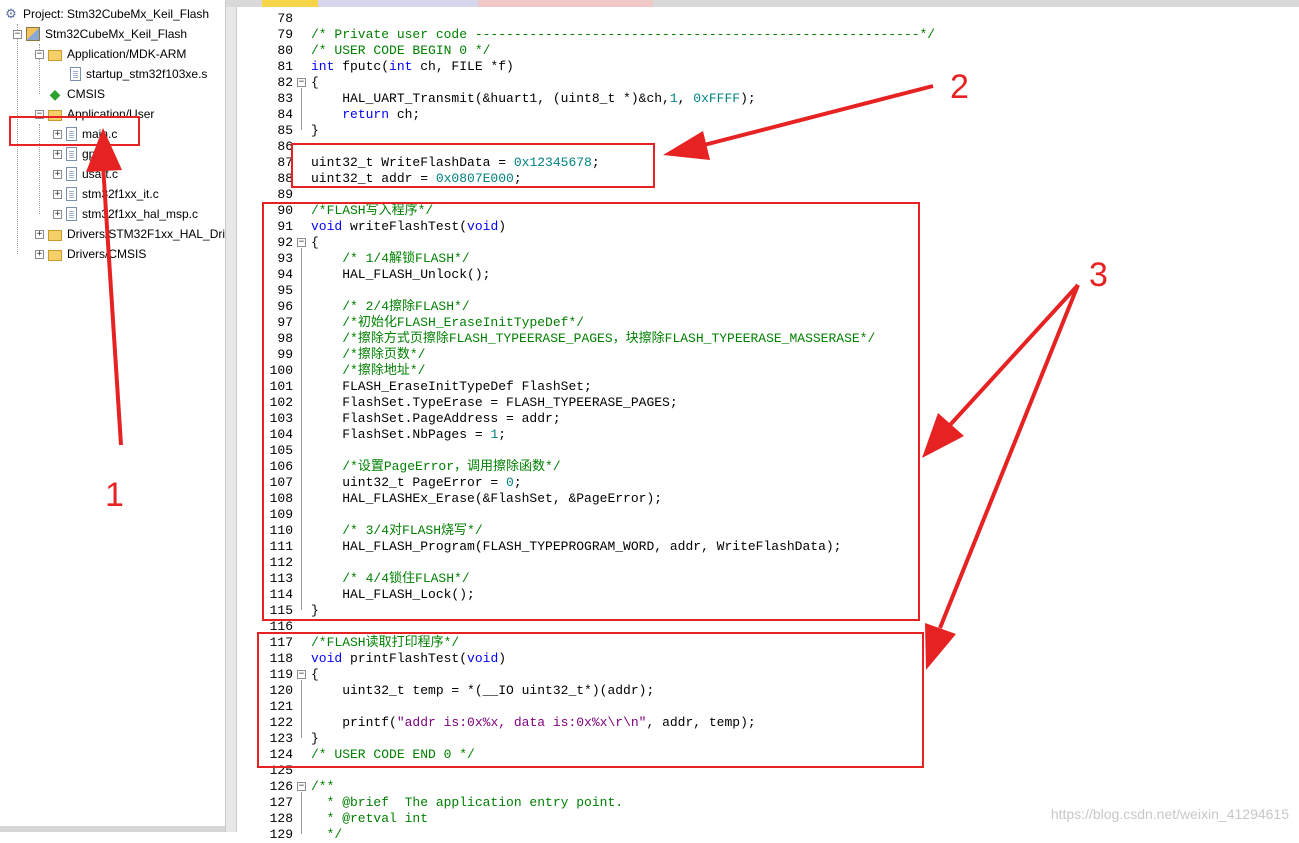 This screenshot has width=1299, height=843. What do you see at coordinates (285, 338) in the screenshot?
I see `line-number: 98` at bounding box center [285, 338].